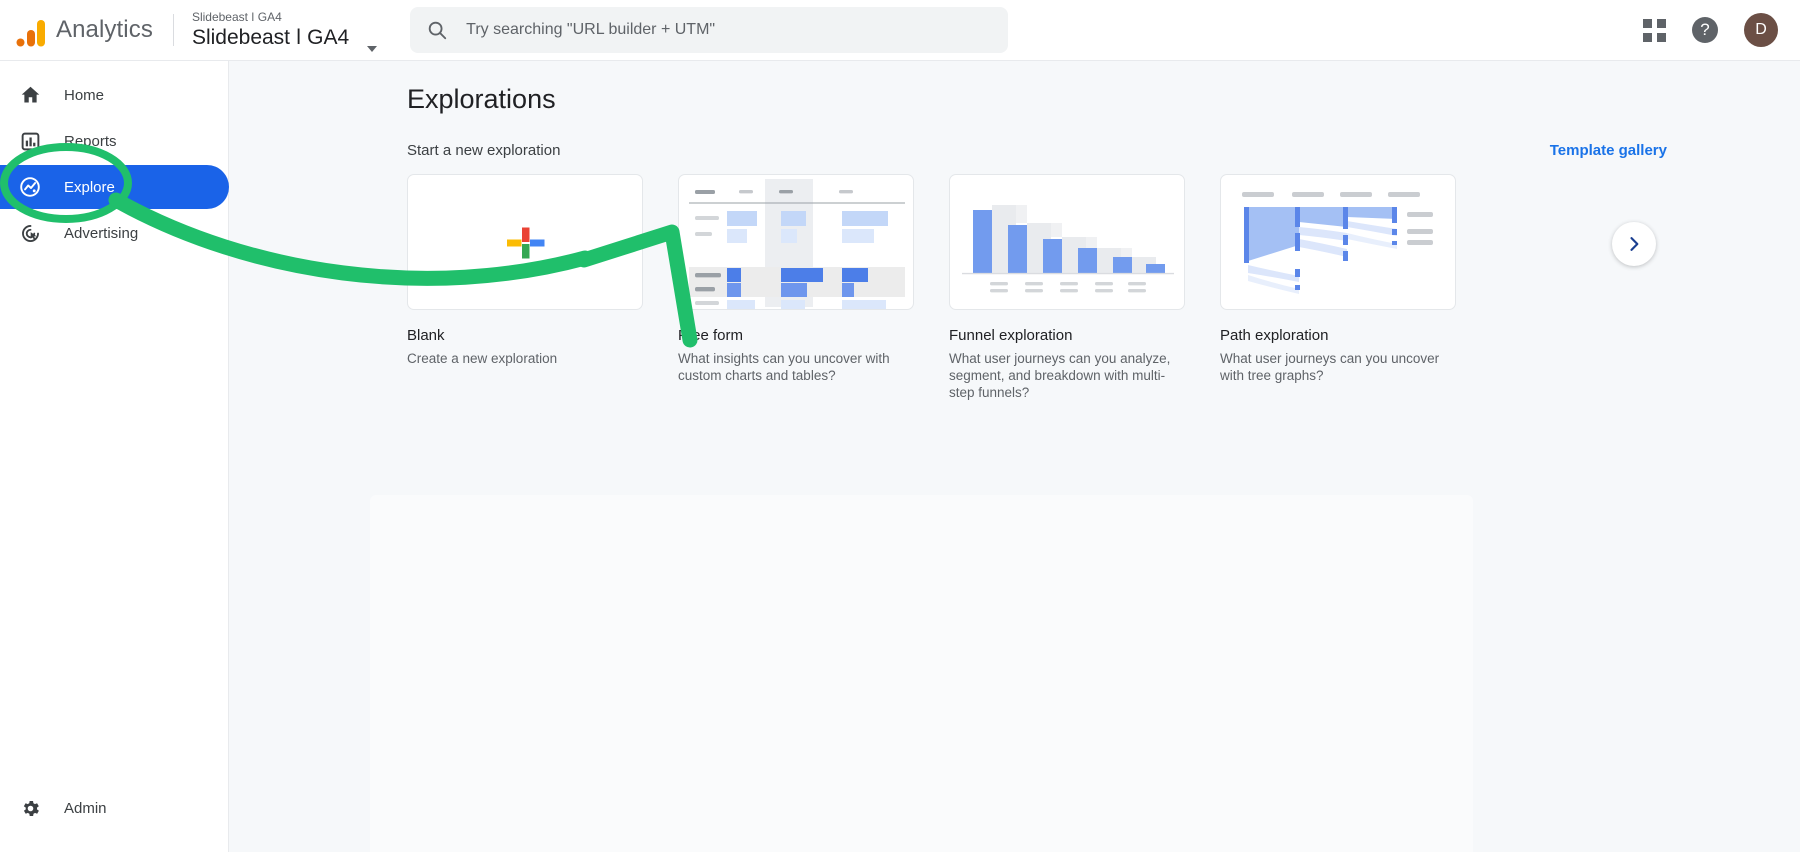 Image resolution: width=1800 pixels, height=852 pixels. I want to click on card-title: Free form, so click(711, 335).